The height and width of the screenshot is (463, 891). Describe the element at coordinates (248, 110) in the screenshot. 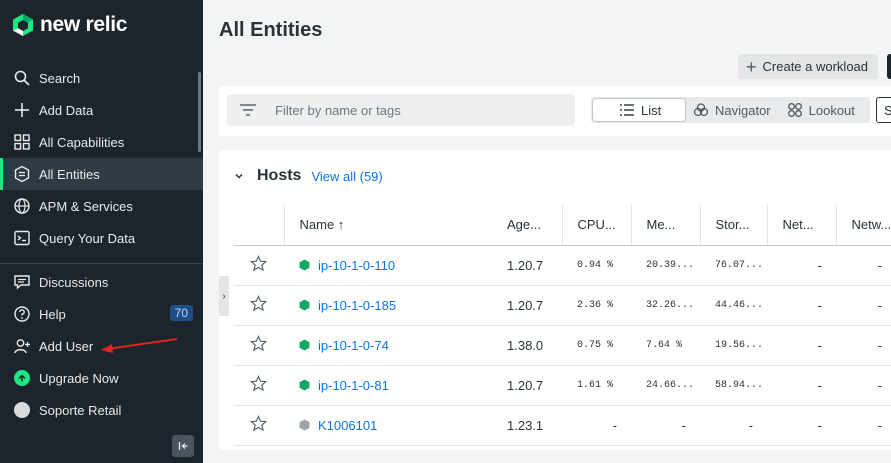

I see `filter-icon` at that location.